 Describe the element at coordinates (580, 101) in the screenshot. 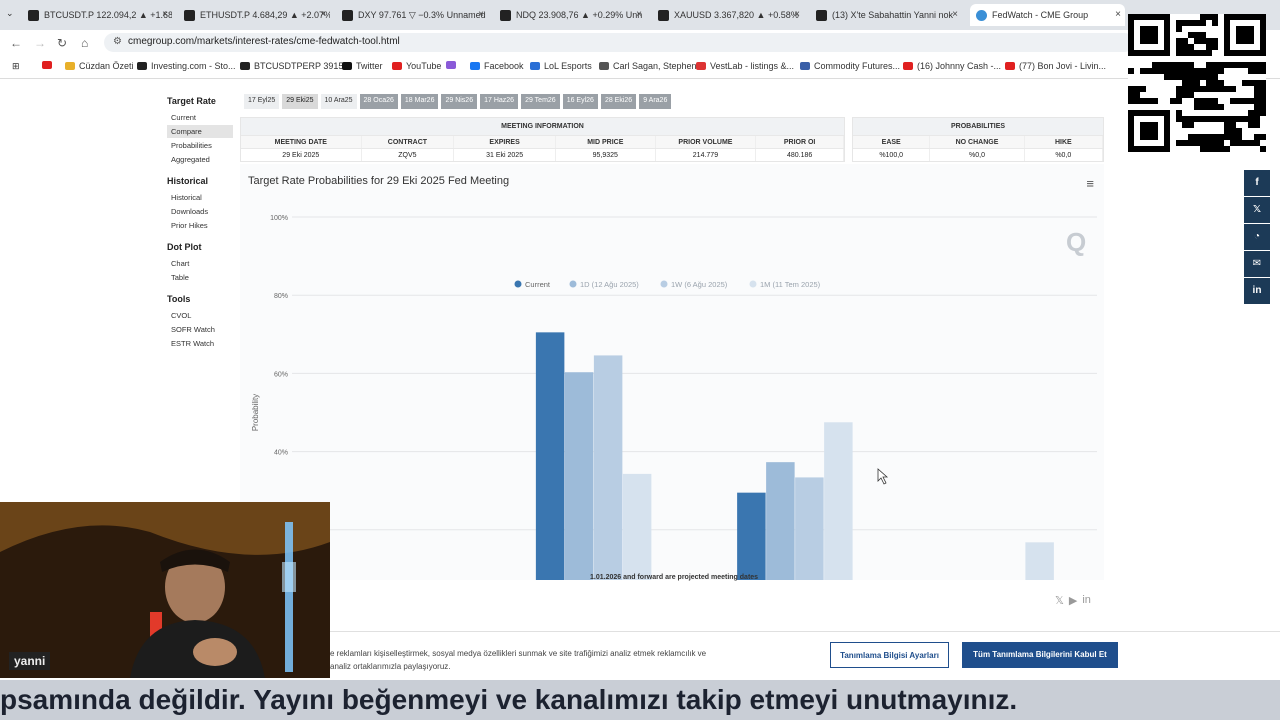

I see `meeting-date-tab: 16 Eyl26` at that location.